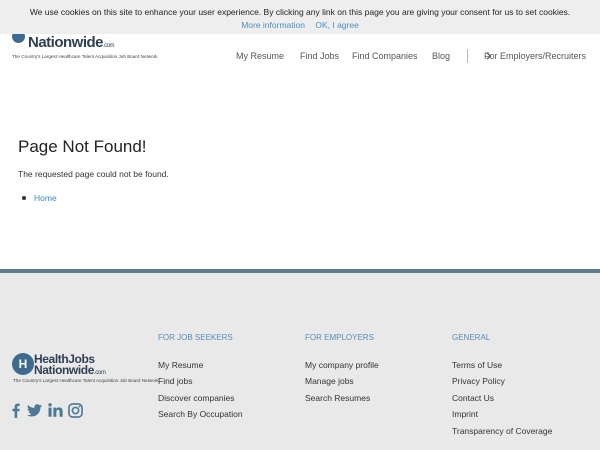 The width and height of the screenshot is (600, 450). Describe the element at coordinates (200, 414) in the screenshot. I see `footer-link-search-by-occupation: Search By Occupation` at that location.